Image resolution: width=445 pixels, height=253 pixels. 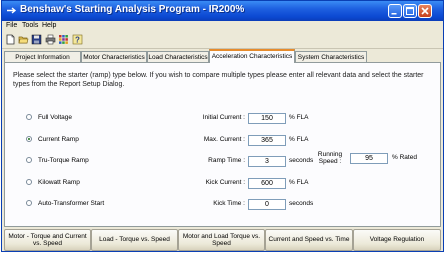 I want to click on save-icon, so click(x=36, y=39).